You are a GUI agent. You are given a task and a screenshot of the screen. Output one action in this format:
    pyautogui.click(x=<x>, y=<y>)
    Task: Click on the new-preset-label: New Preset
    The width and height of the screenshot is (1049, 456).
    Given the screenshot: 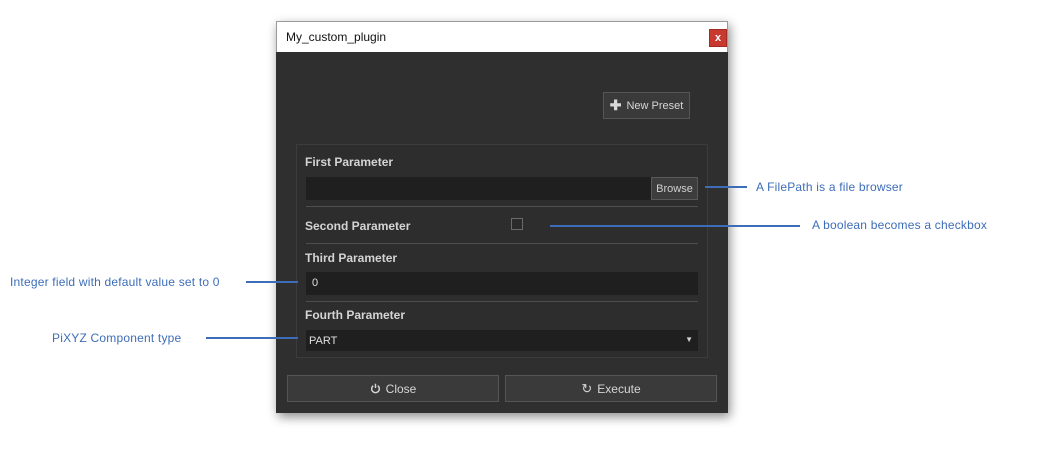 What is the action you would take?
    pyautogui.click(x=655, y=105)
    